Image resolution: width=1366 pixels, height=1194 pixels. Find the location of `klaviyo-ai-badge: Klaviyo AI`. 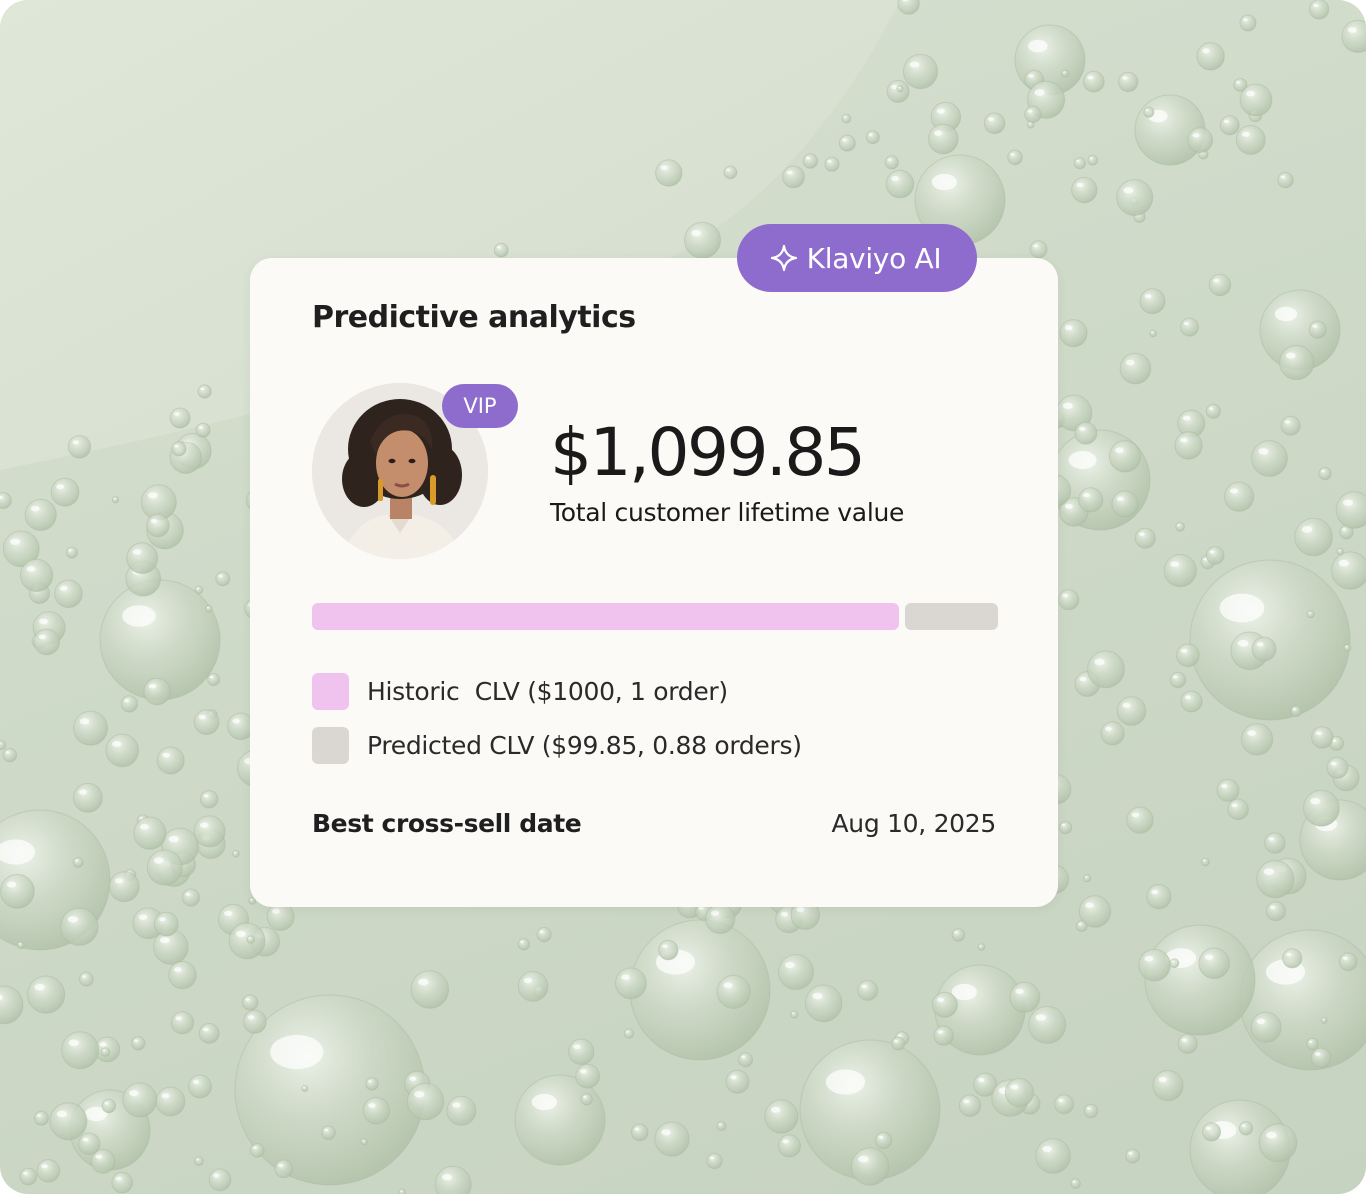

klaviyo-ai-badge: Klaviyo AI is located at coordinates (857, 258).